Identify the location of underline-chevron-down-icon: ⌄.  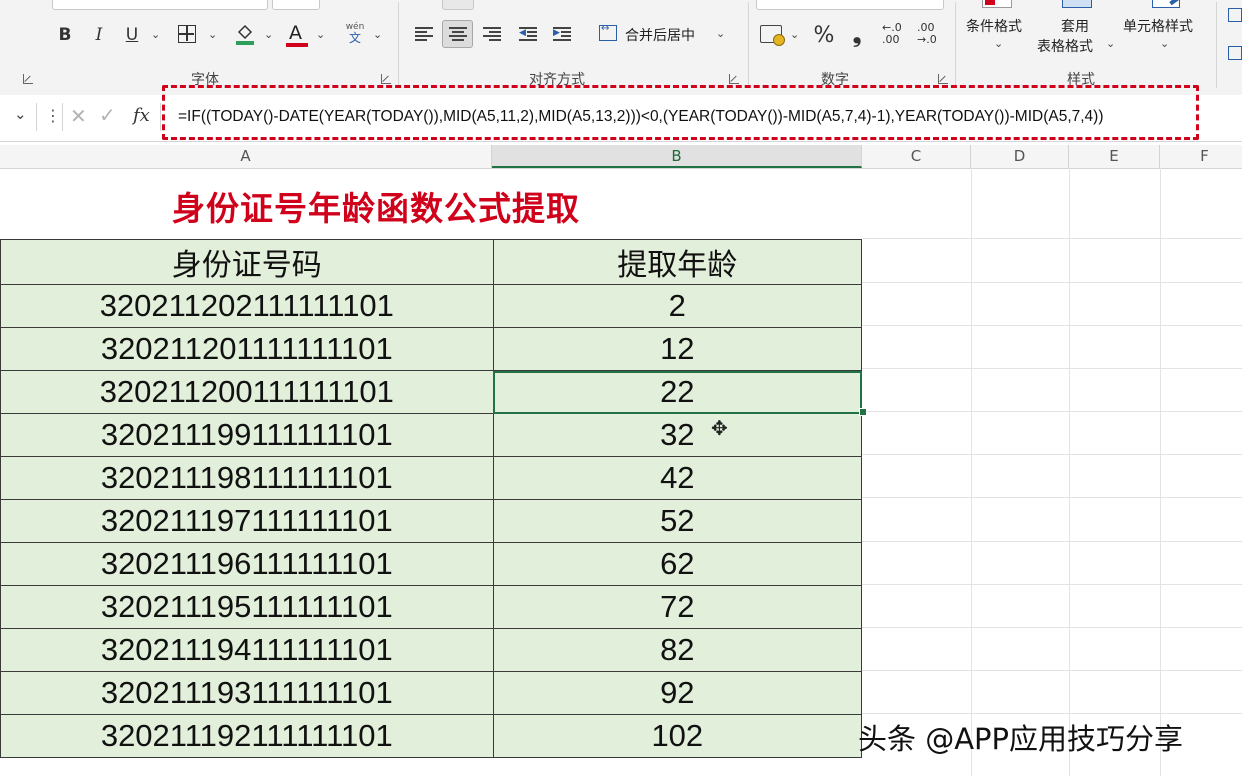
(155, 34).